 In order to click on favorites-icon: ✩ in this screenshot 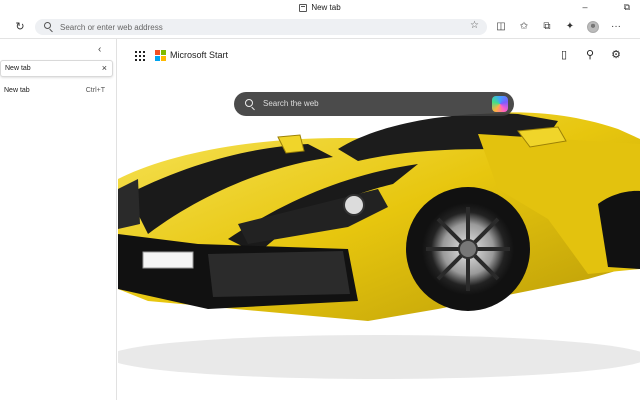, I will do `click(524, 26)`.